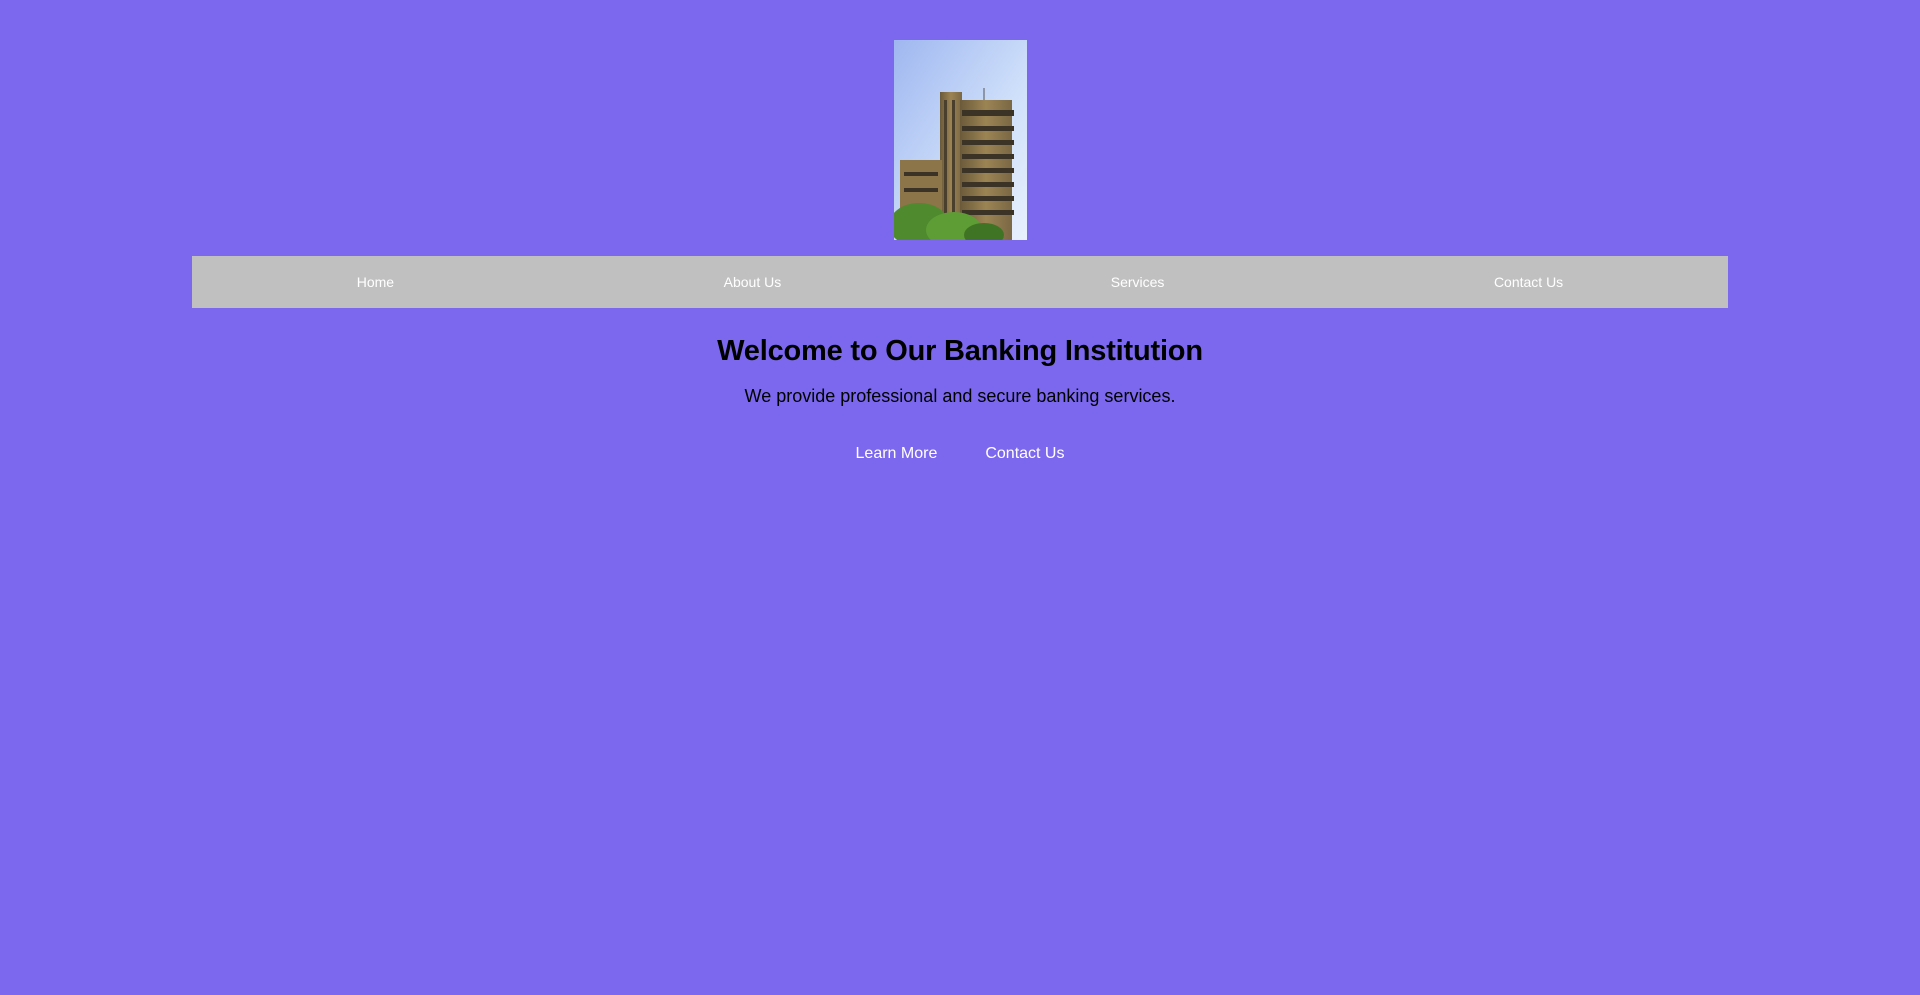  I want to click on main-nav: Home About Us Services Contact Us, so click(960, 282).